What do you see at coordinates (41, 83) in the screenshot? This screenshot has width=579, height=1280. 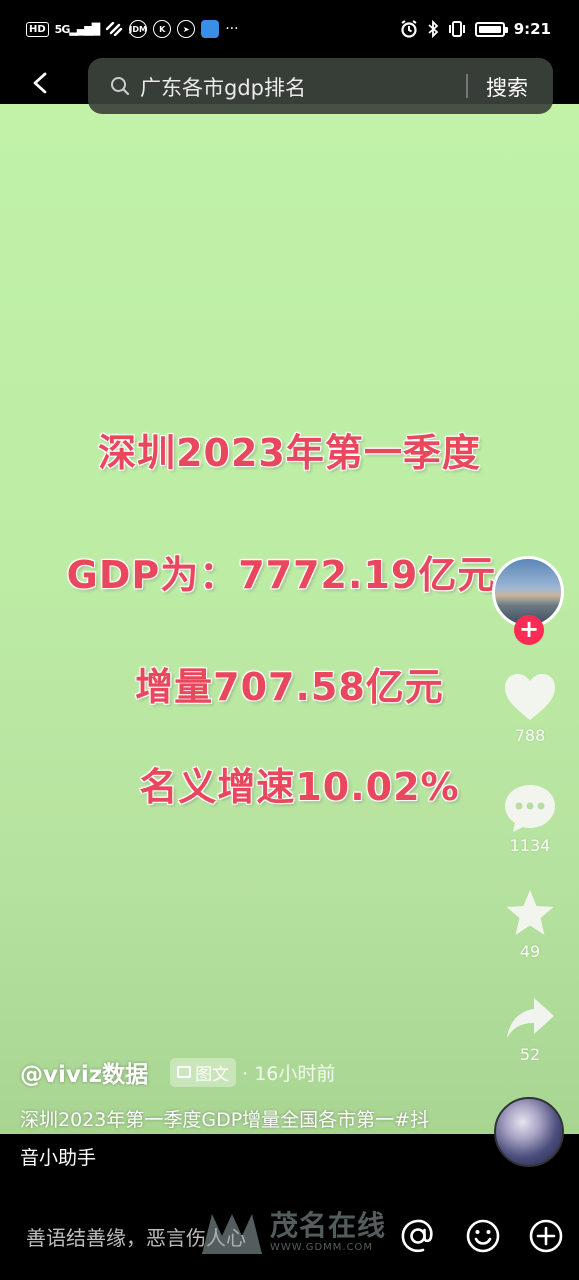 I see `back-arrow-icon` at bounding box center [41, 83].